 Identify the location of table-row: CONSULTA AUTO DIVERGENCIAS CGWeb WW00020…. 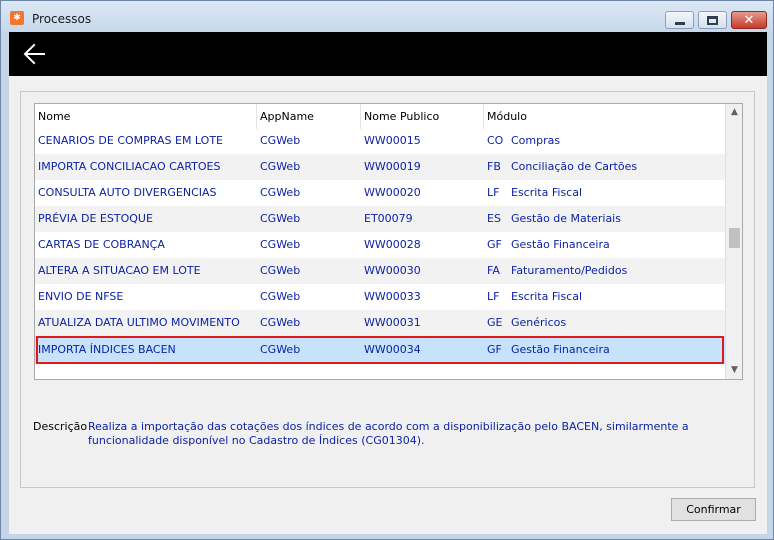
(380, 193).